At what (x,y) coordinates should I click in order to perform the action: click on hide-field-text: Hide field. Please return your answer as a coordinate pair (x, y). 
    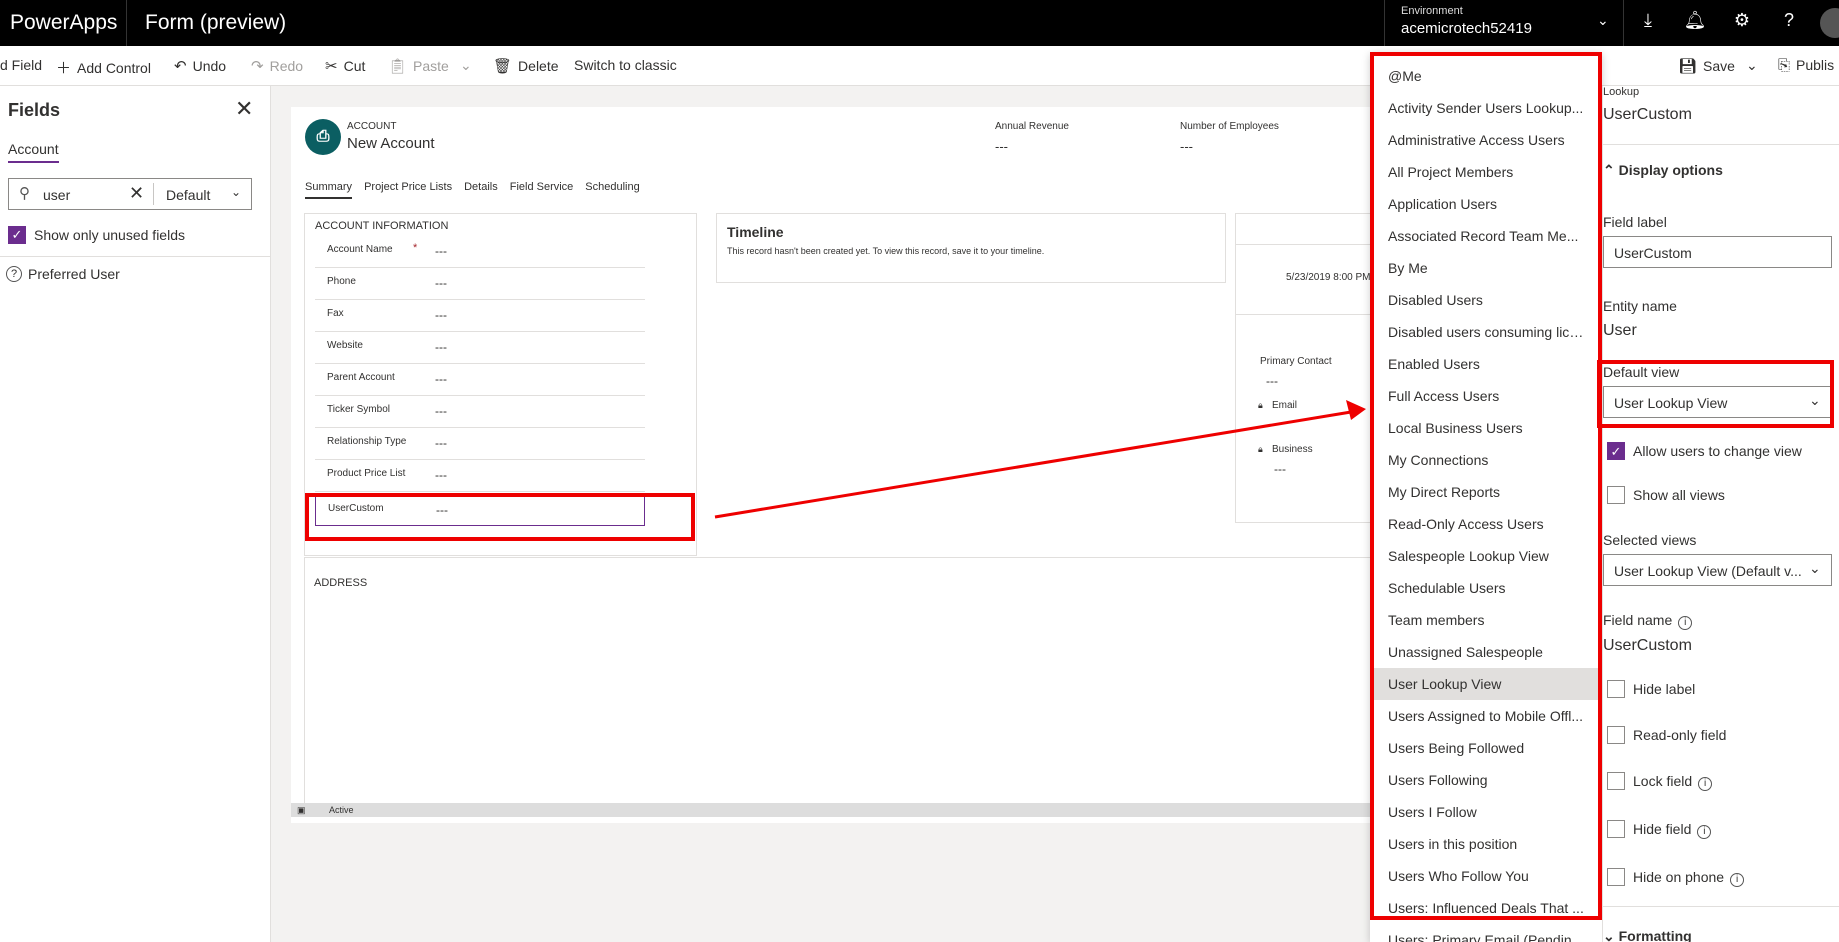
    Looking at the image, I should click on (1662, 829).